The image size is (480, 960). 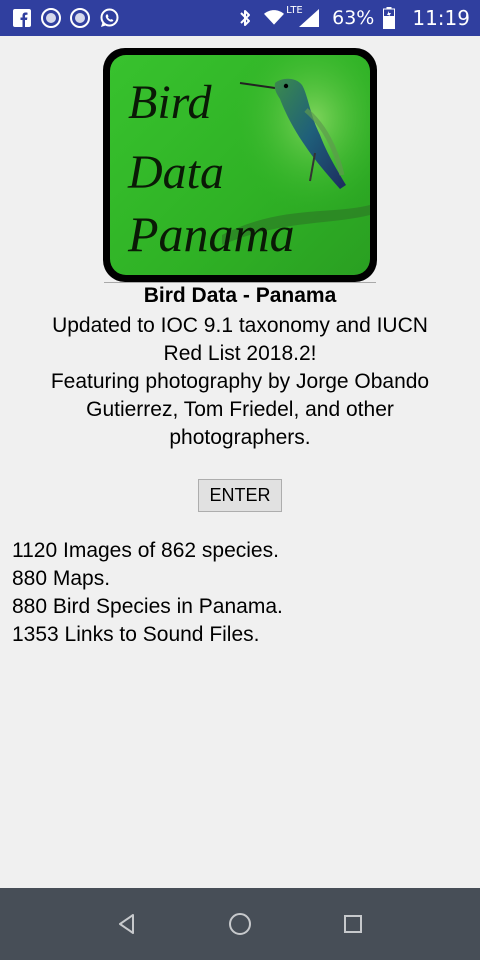 I want to click on description-line: photographers., so click(x=240, y=437).